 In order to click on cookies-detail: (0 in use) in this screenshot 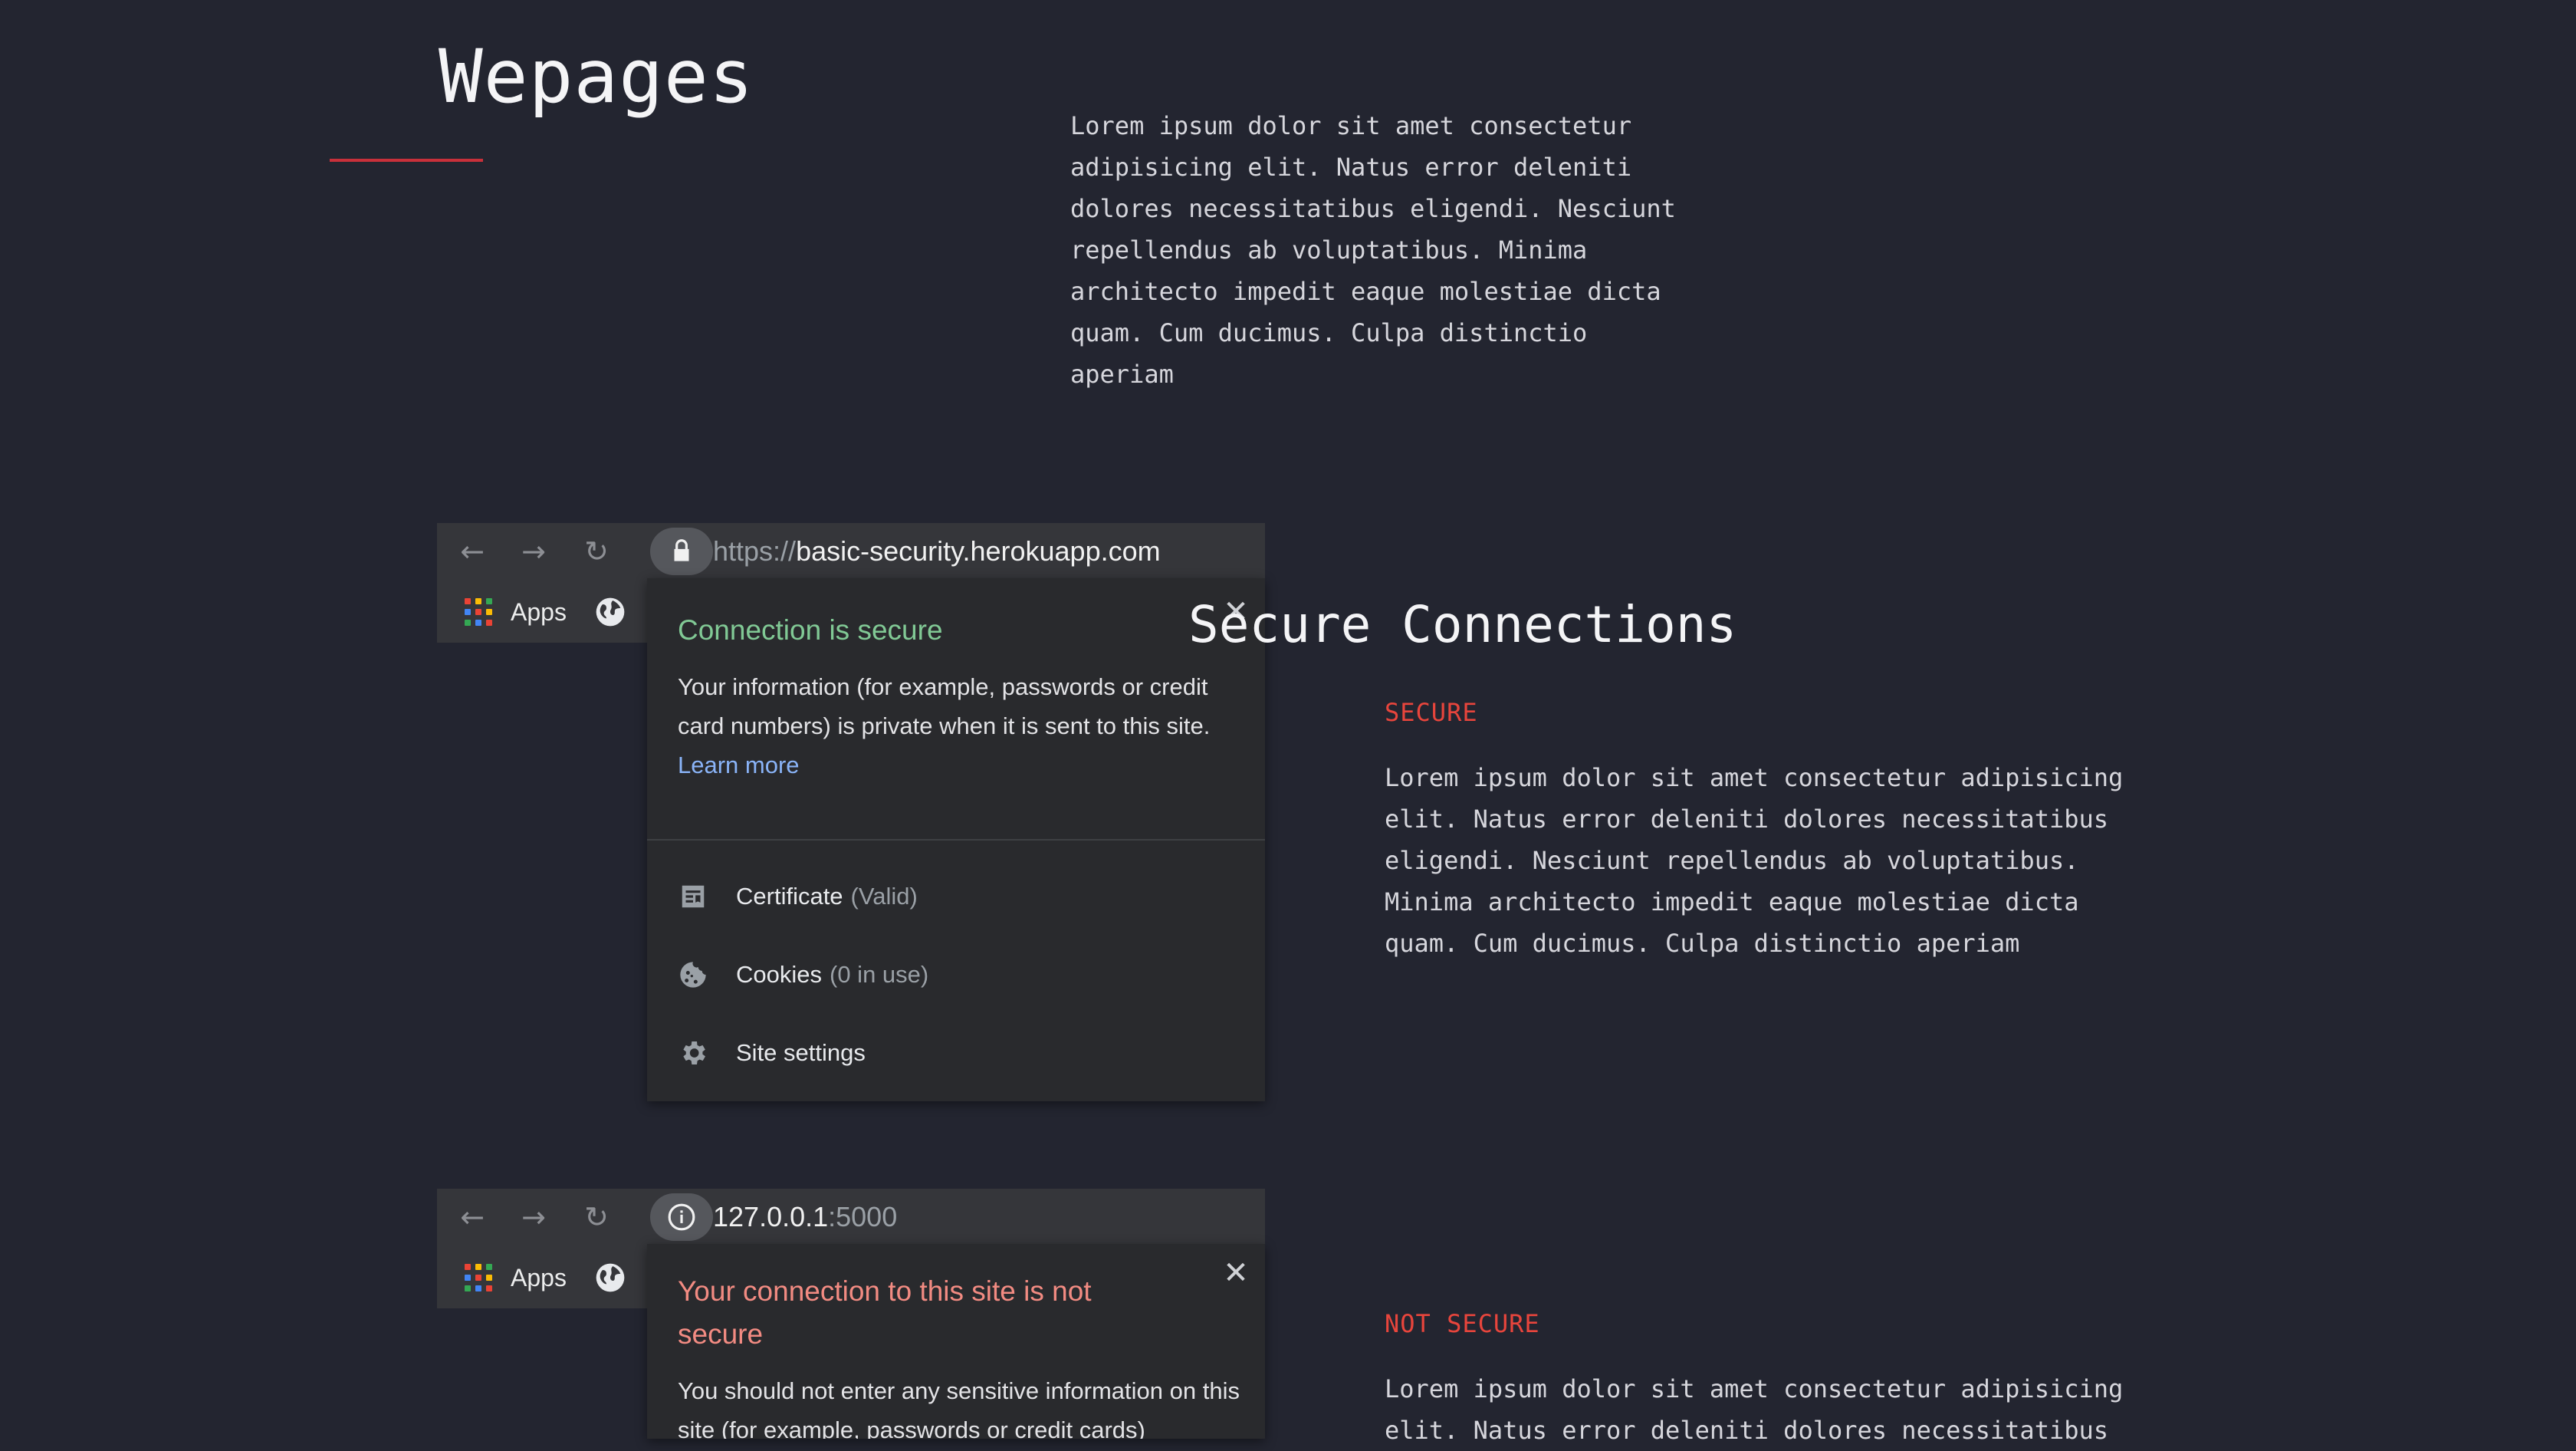, I will do `click(879, 974)`.